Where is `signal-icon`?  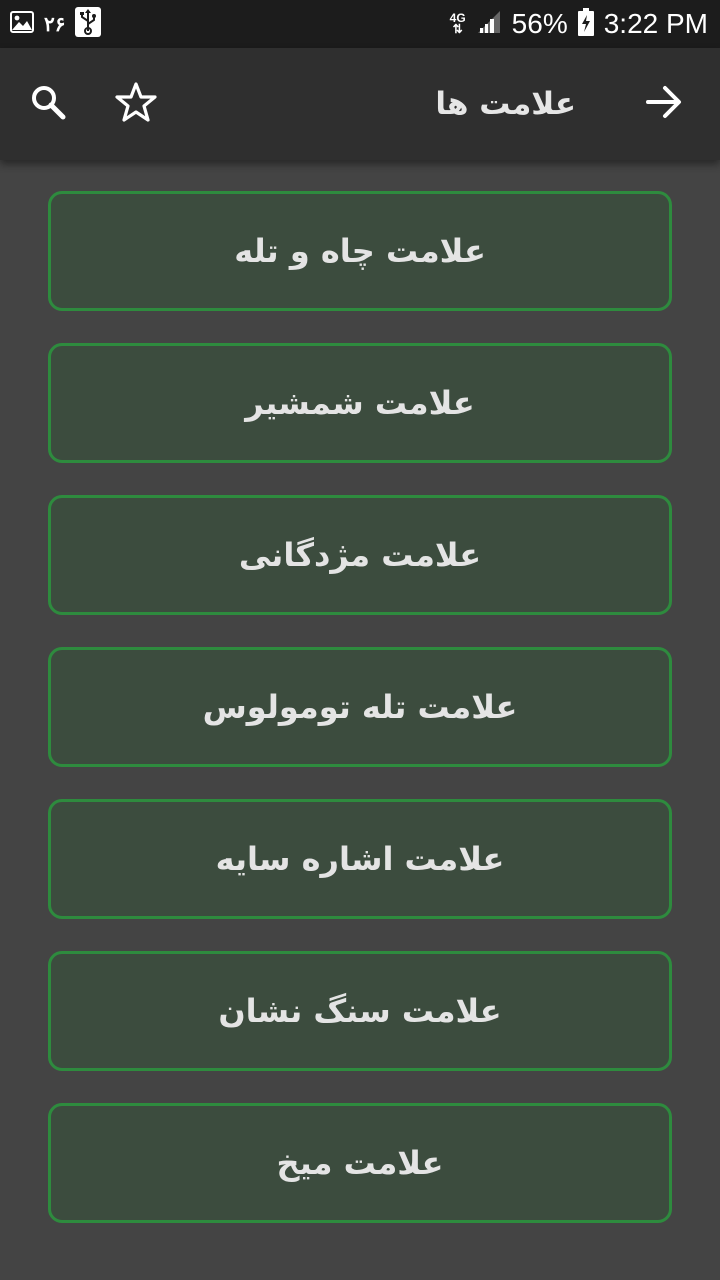
signal-icon is located at coordinates (489, 24).